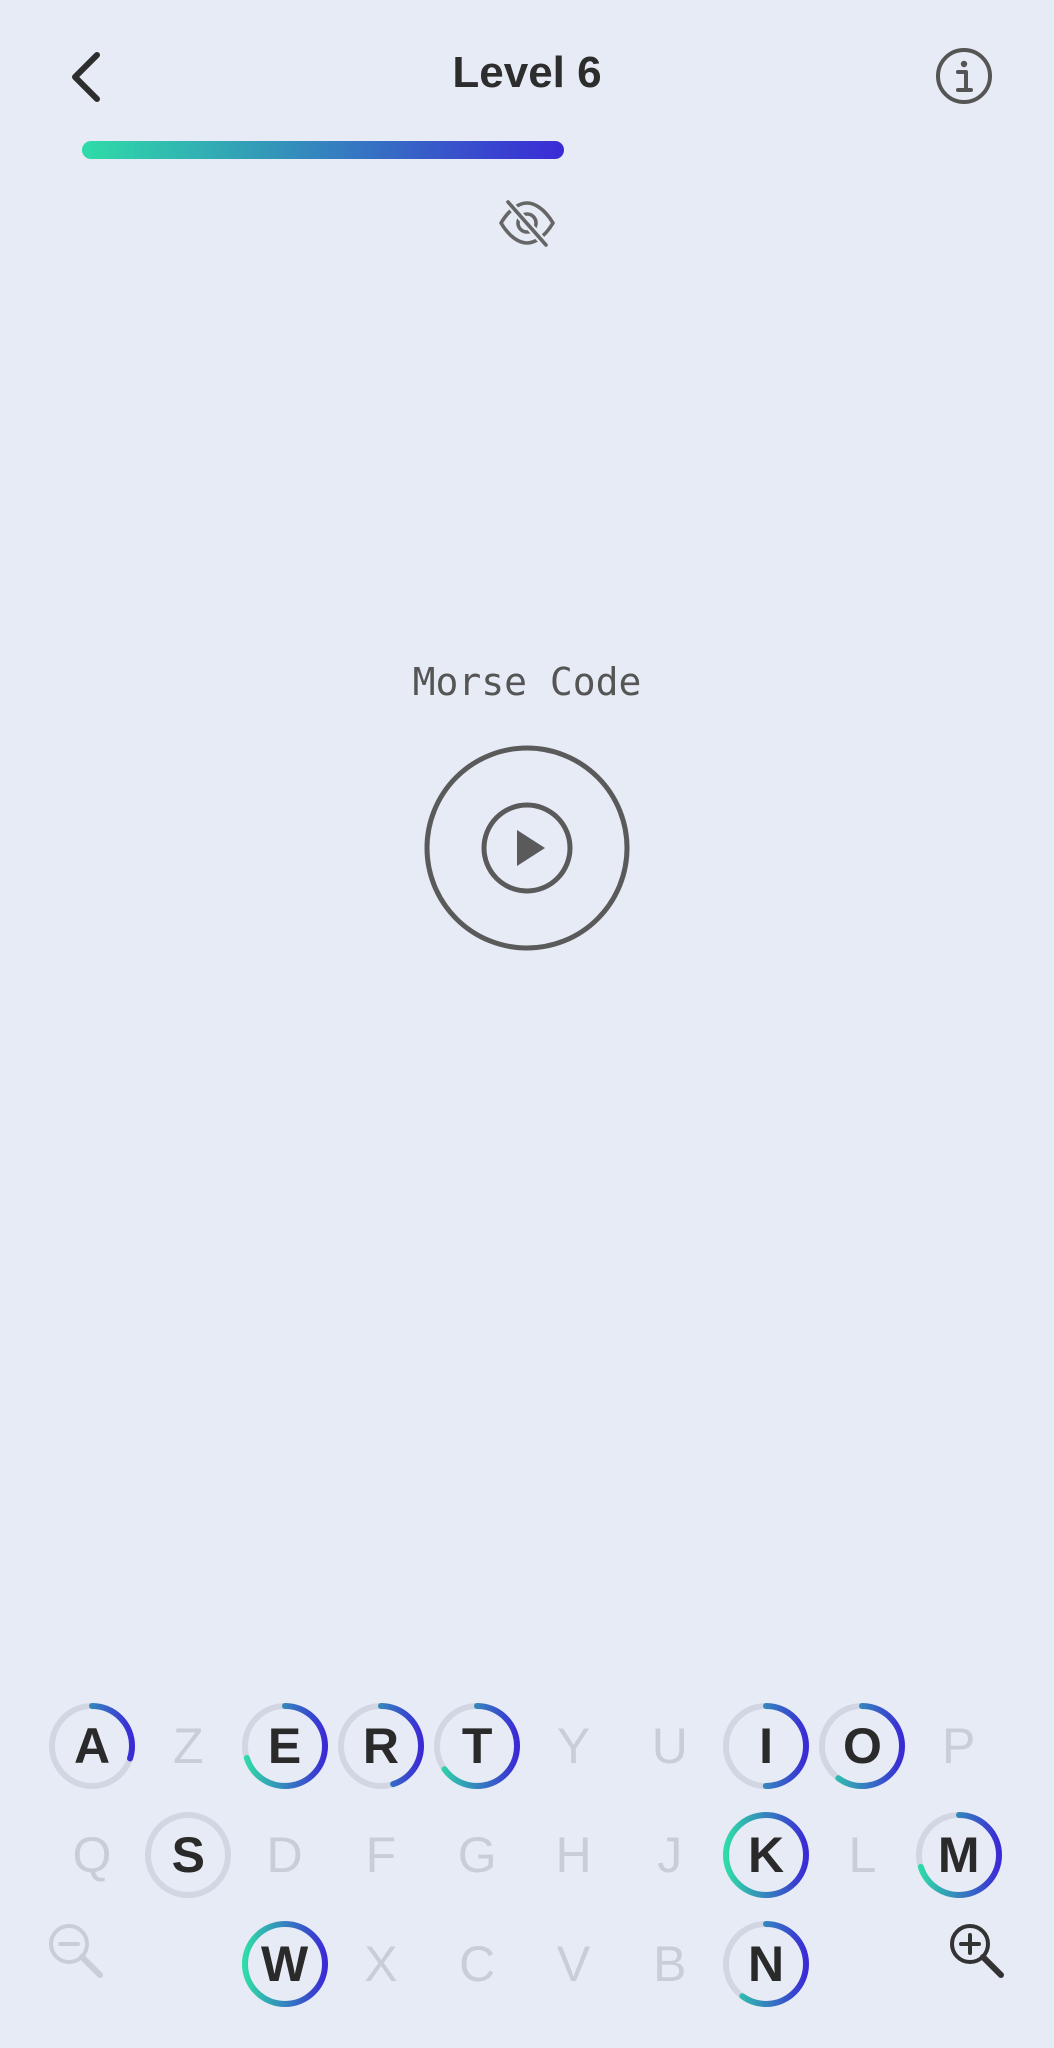 Image resolution: width=1054 pixels, height=2048 pixels. I want to click on zoom-out-icon, so click(76, 1951).